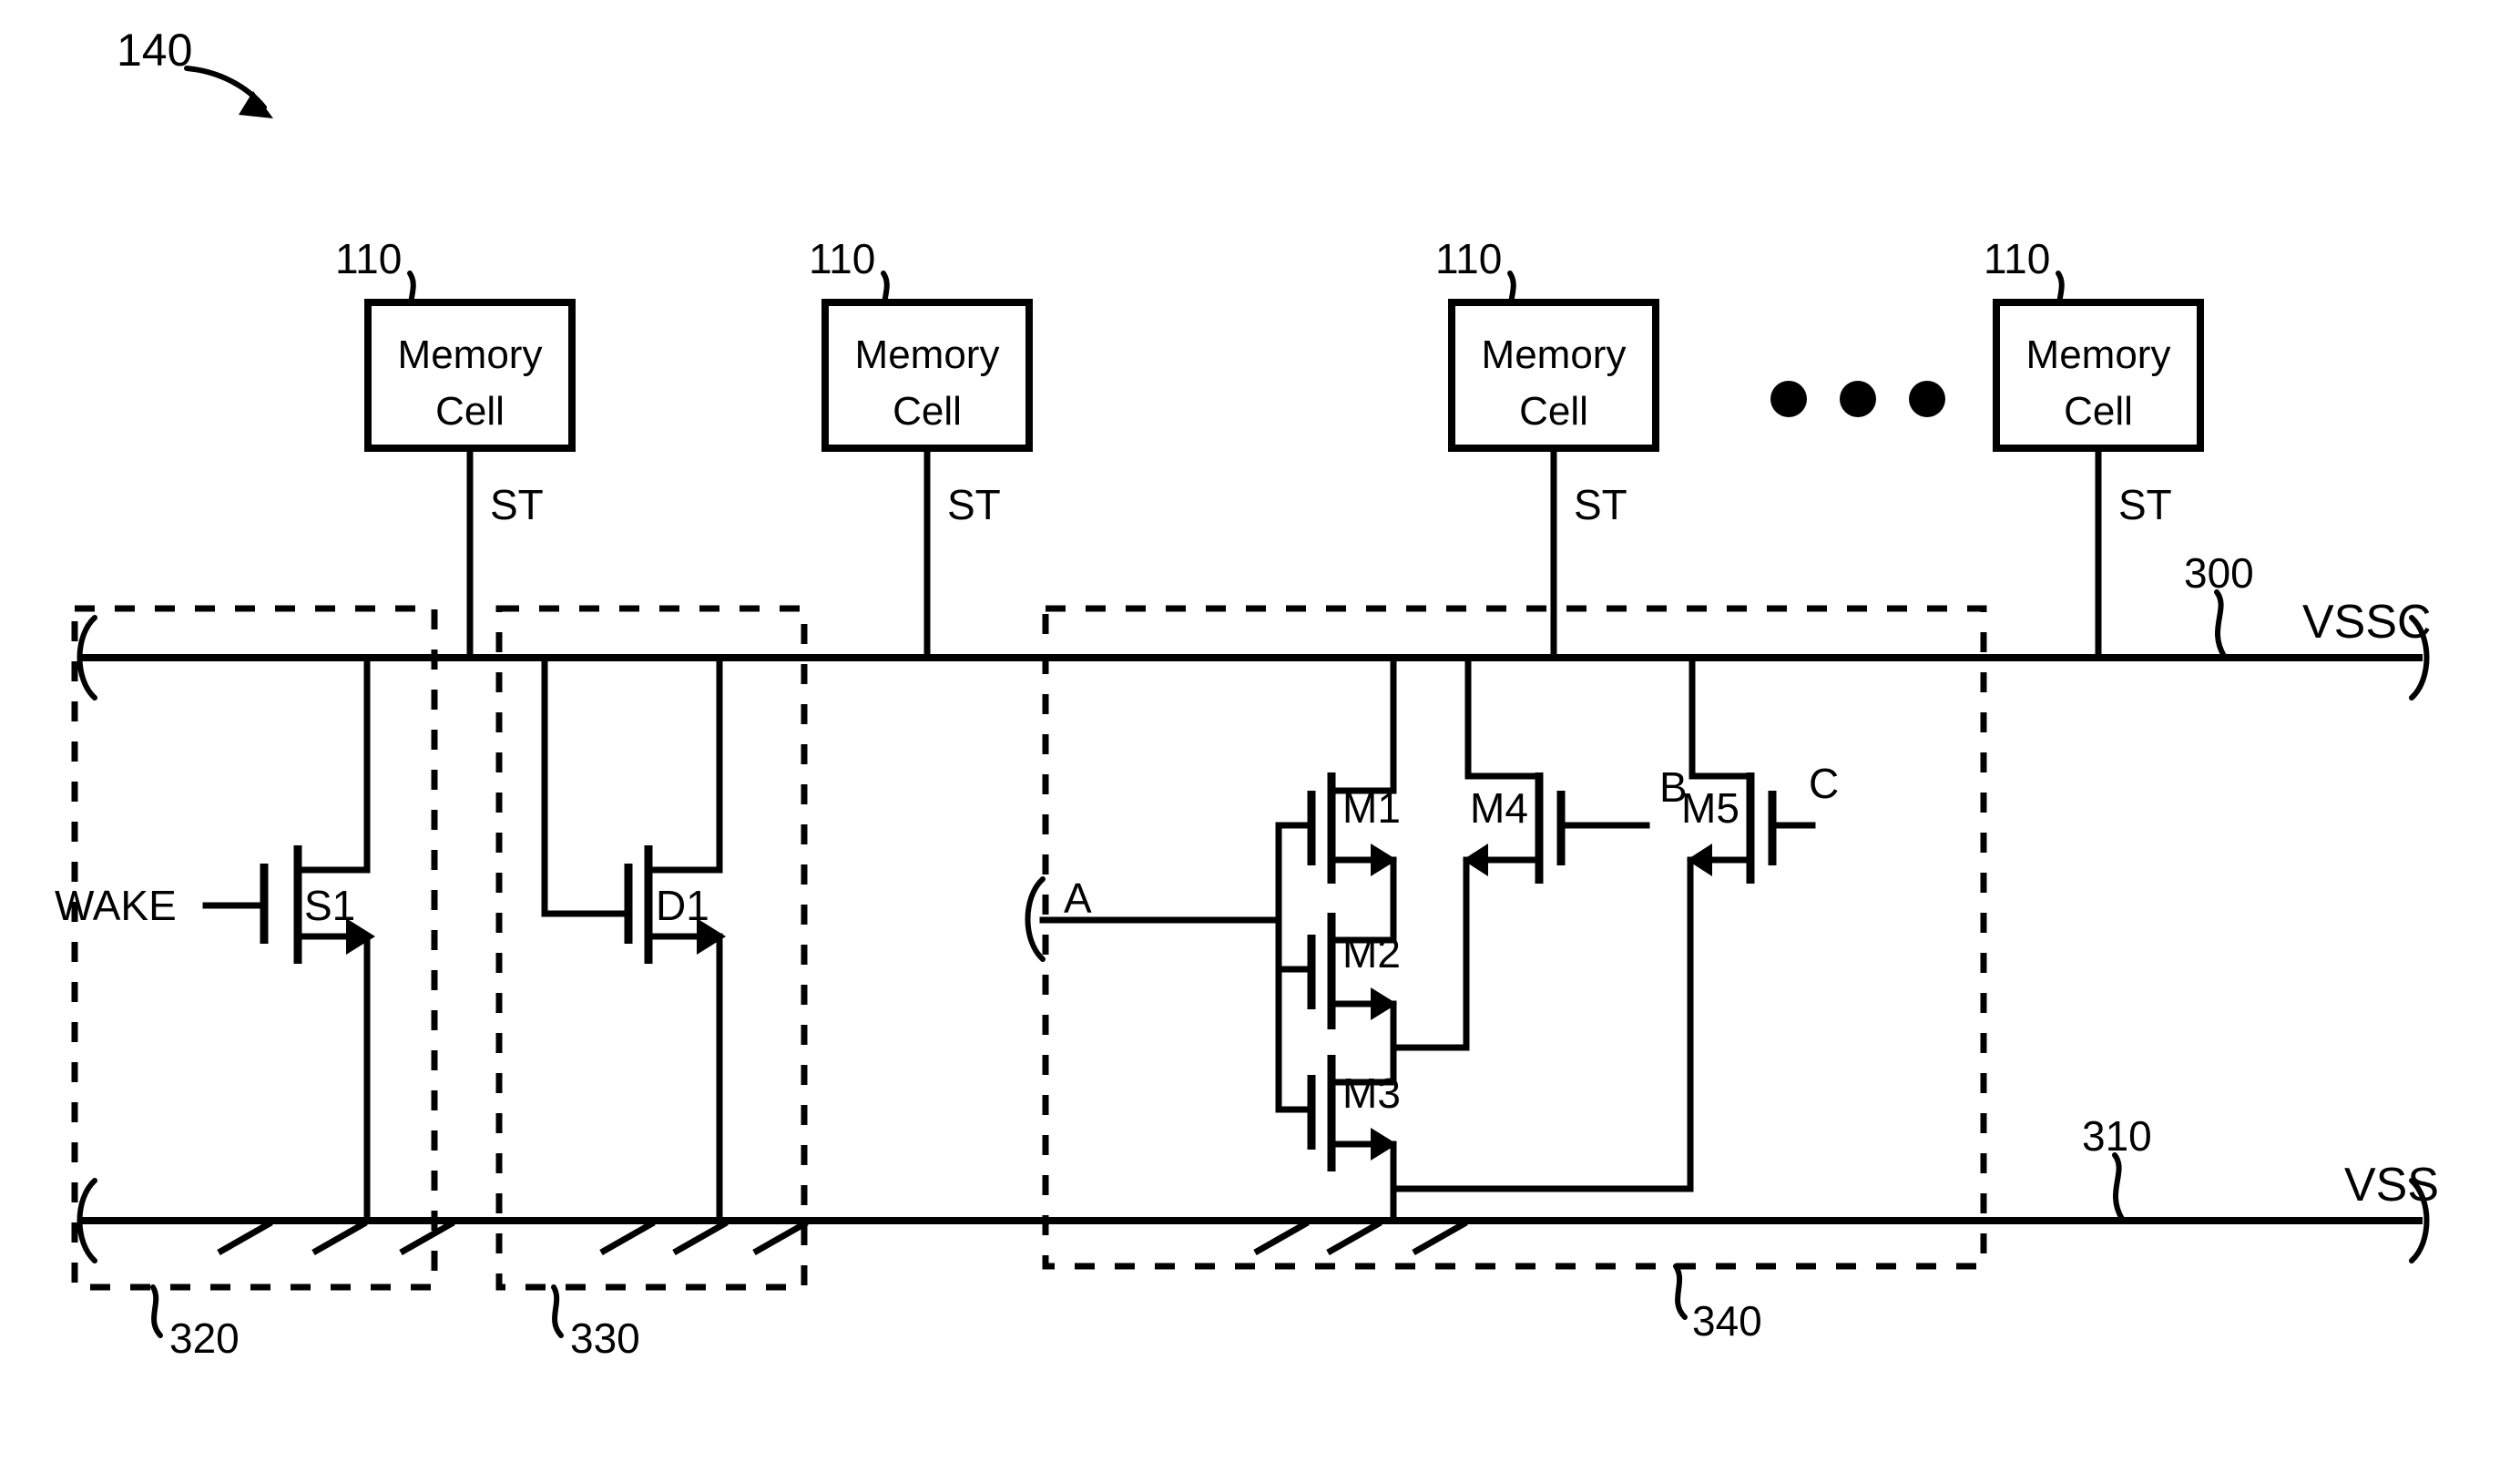 Image resolution: width=2520 pixels, height=1483 pixels. What do you see at coordinates (1554, 354) in the screenshot?
I see `memory-cell-3-title-line1: Memory` at bounding box center [1554, 354].